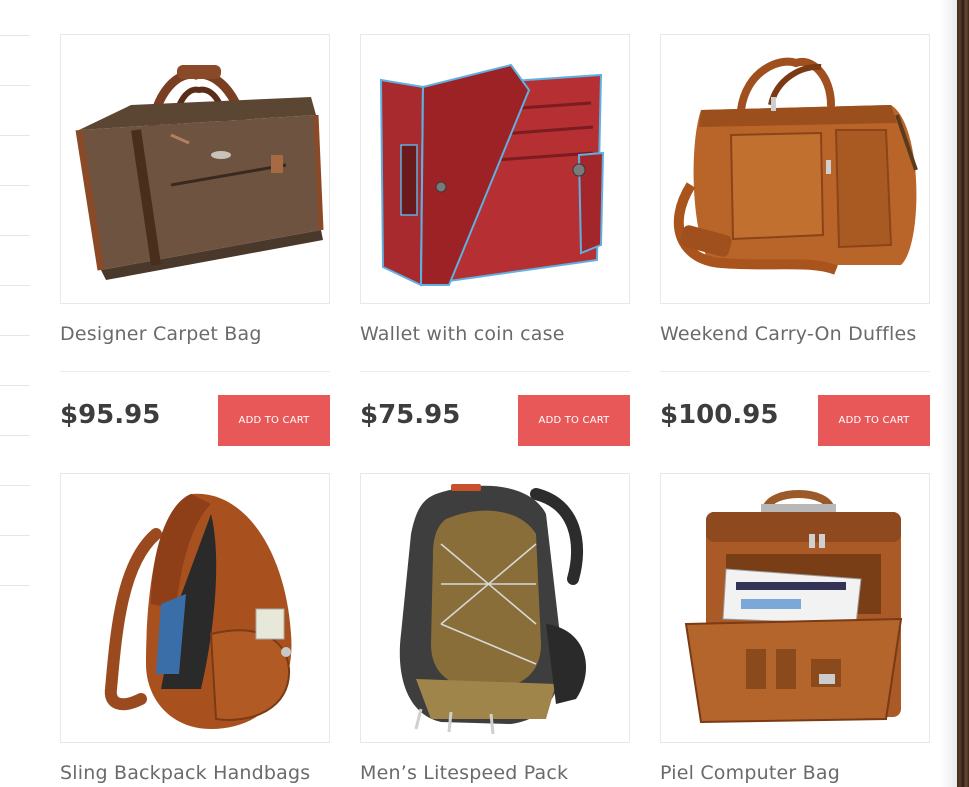 This screenshot has height=787, width=969. I want to click on product-title: Weekend Carry-On Duffles, so click(800, 334).